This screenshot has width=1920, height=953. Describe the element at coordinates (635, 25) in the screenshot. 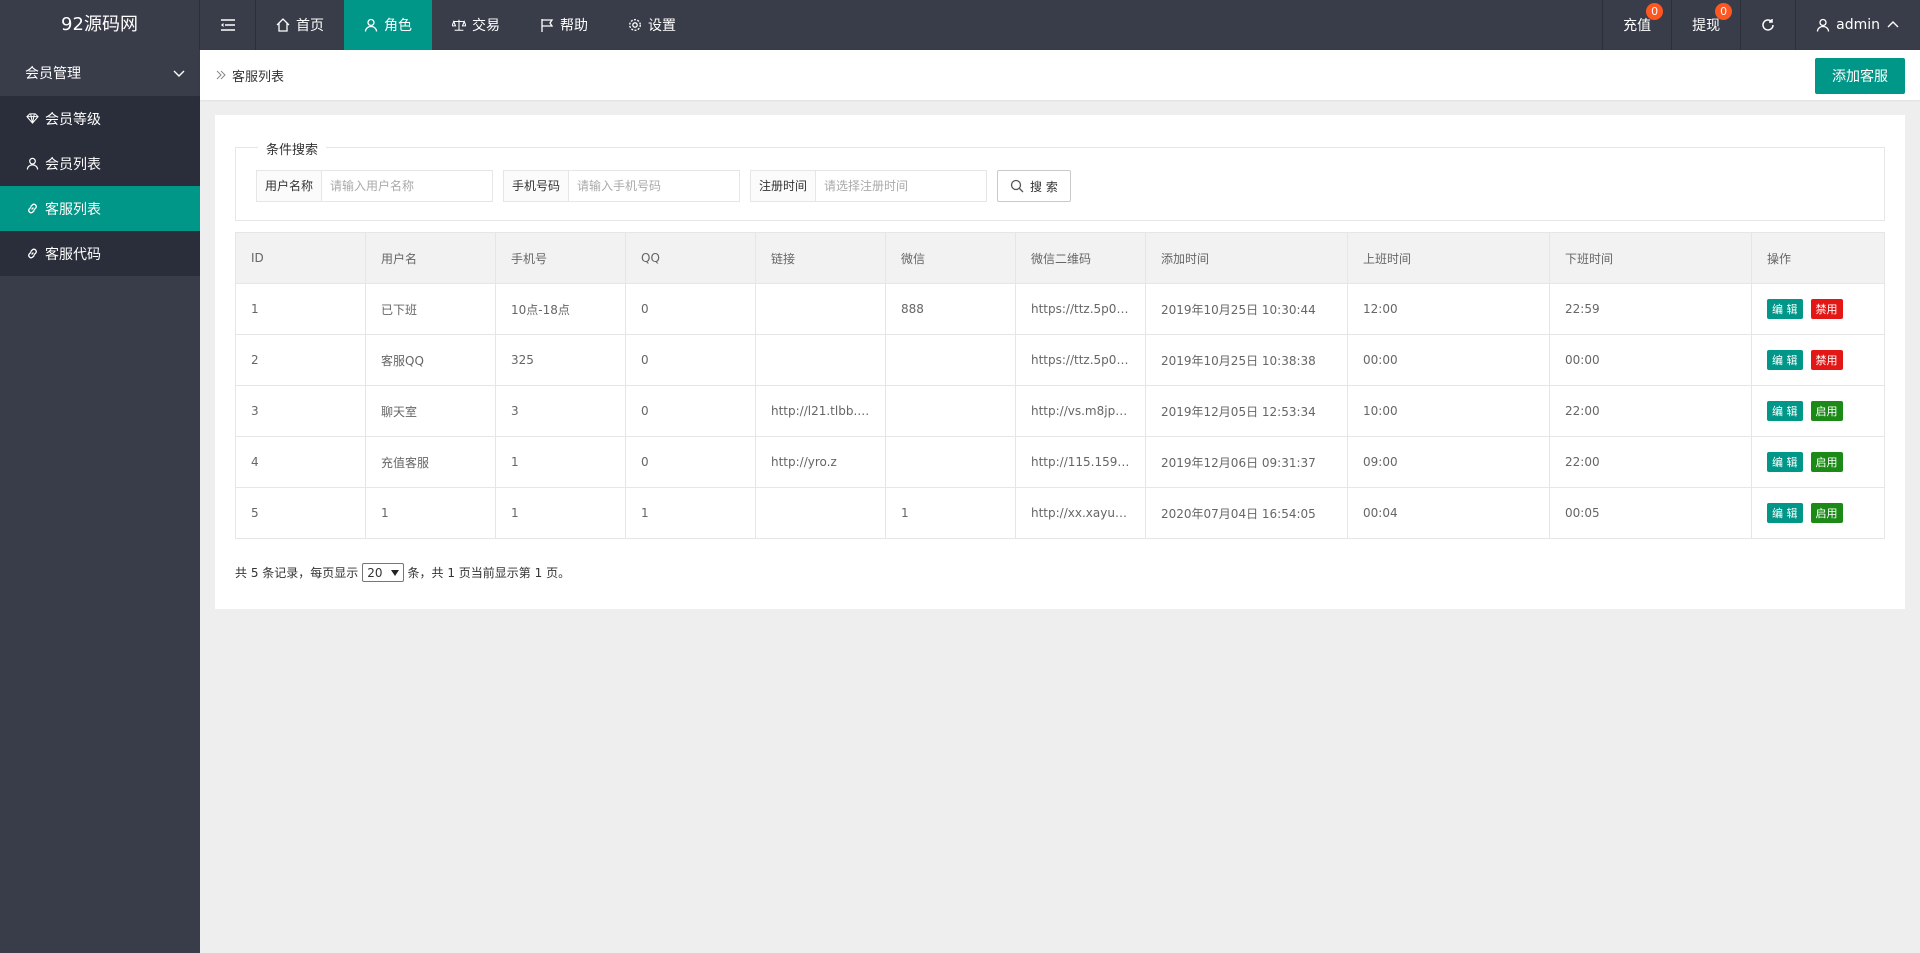

I see `gear-icon` at that location.